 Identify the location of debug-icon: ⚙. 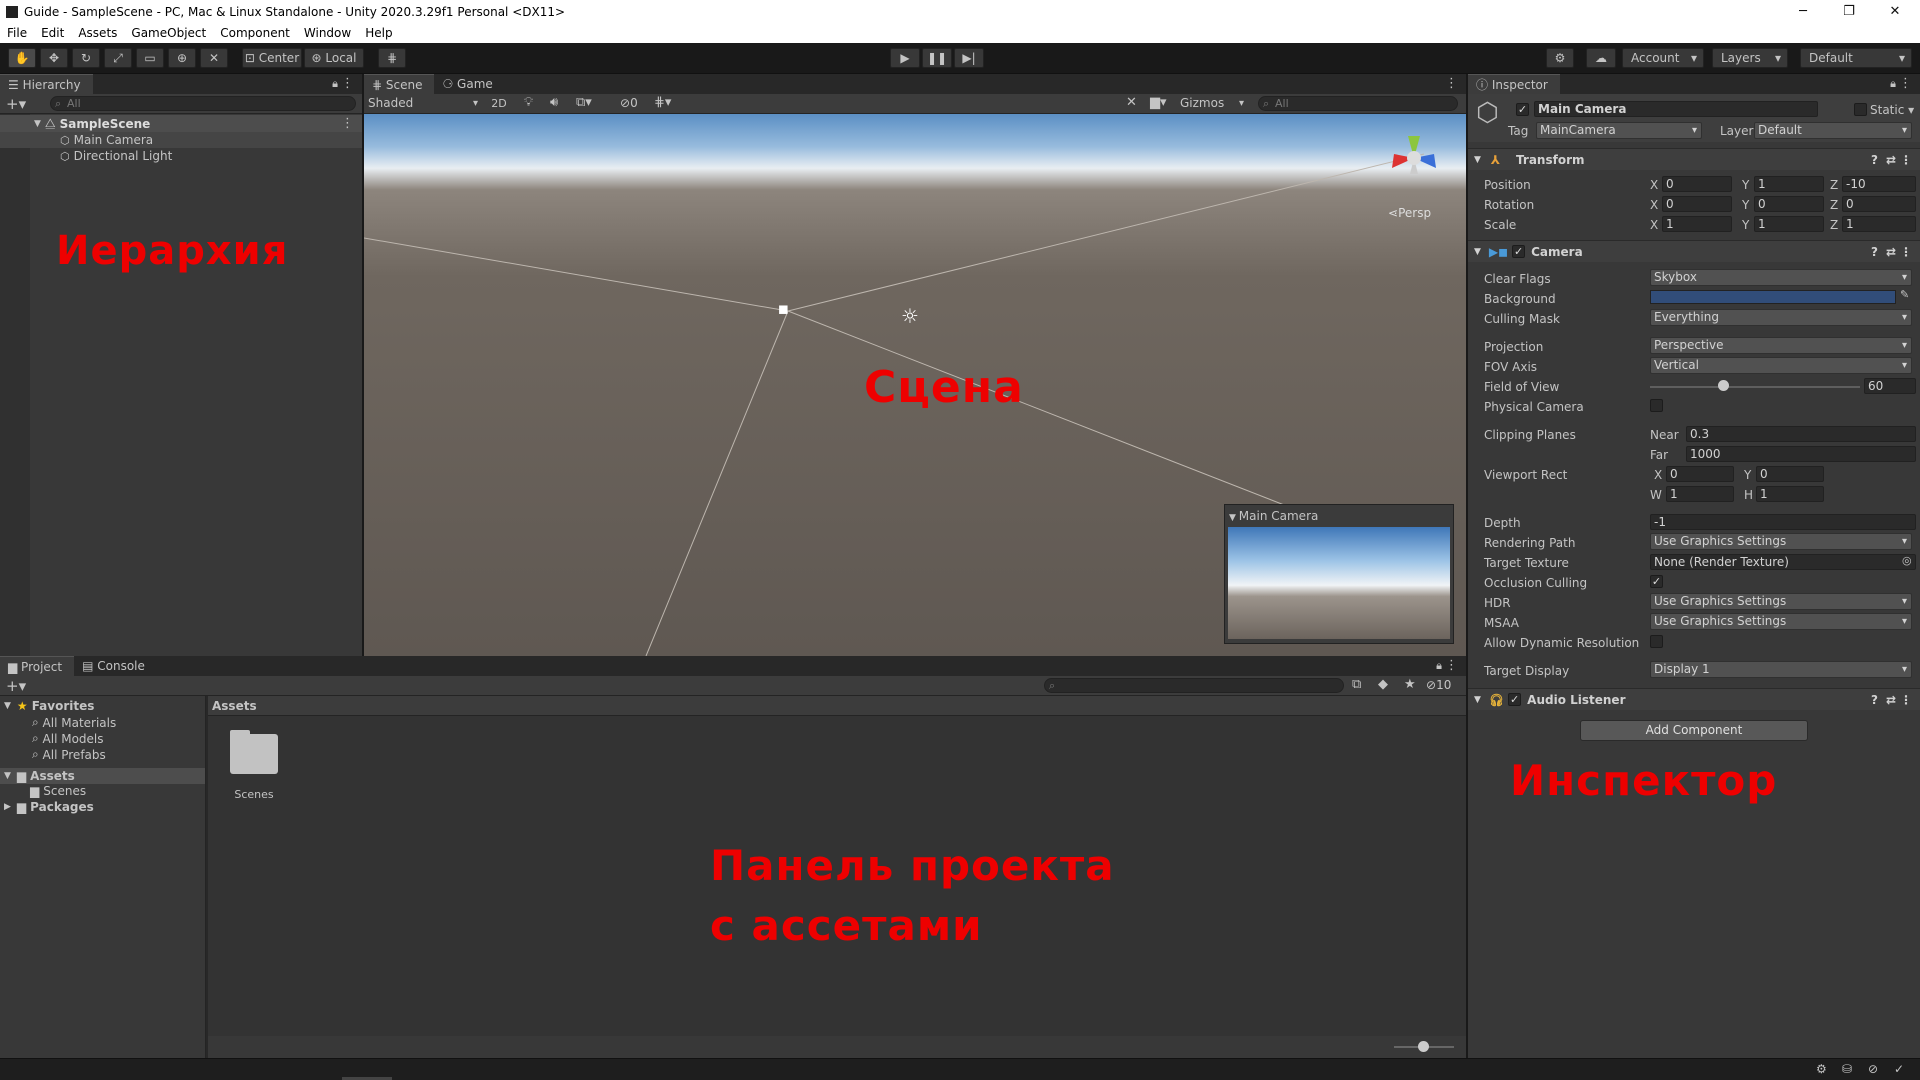
(1821, 1069).